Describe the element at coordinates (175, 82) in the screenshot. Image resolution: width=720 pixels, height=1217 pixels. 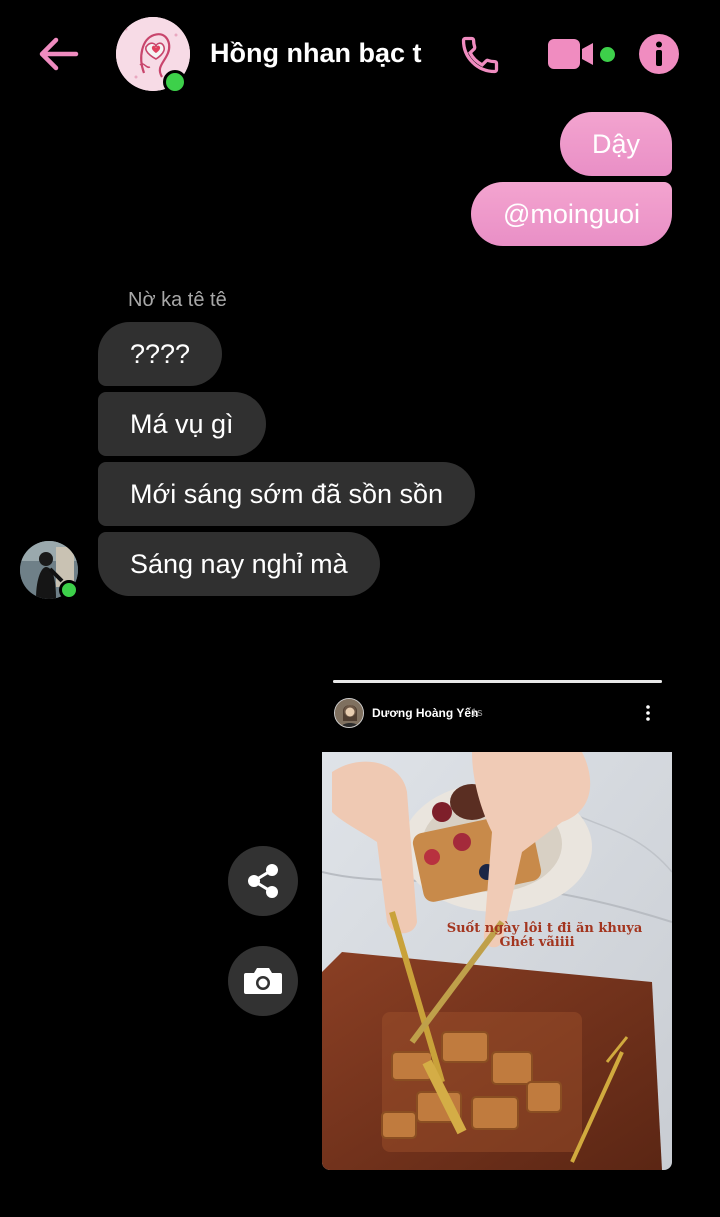
I see `online-status-dot` at that location.